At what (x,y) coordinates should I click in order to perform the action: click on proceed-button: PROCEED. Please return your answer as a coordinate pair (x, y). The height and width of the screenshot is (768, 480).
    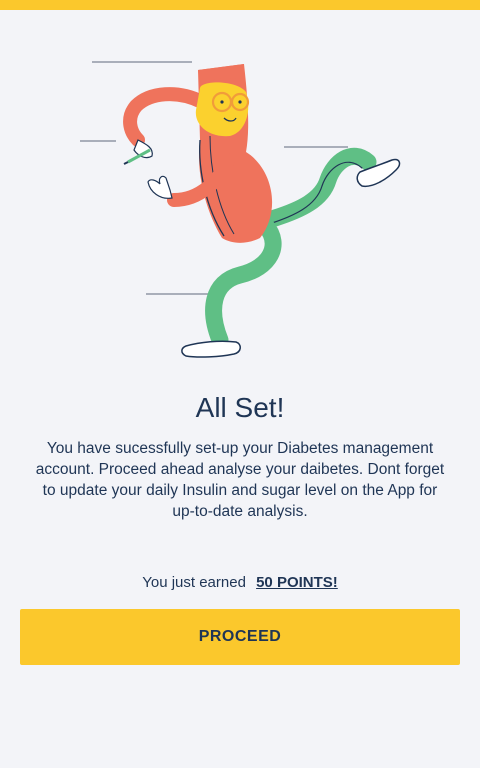
    Looking at the image, I should click on (240, 637).